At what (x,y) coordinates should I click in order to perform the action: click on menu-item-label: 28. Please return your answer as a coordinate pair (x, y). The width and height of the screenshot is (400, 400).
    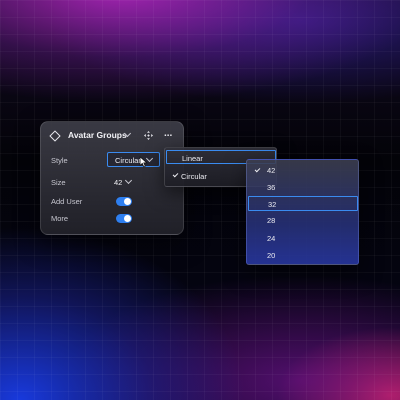
    Looking at the image, I should click on (271, 220).